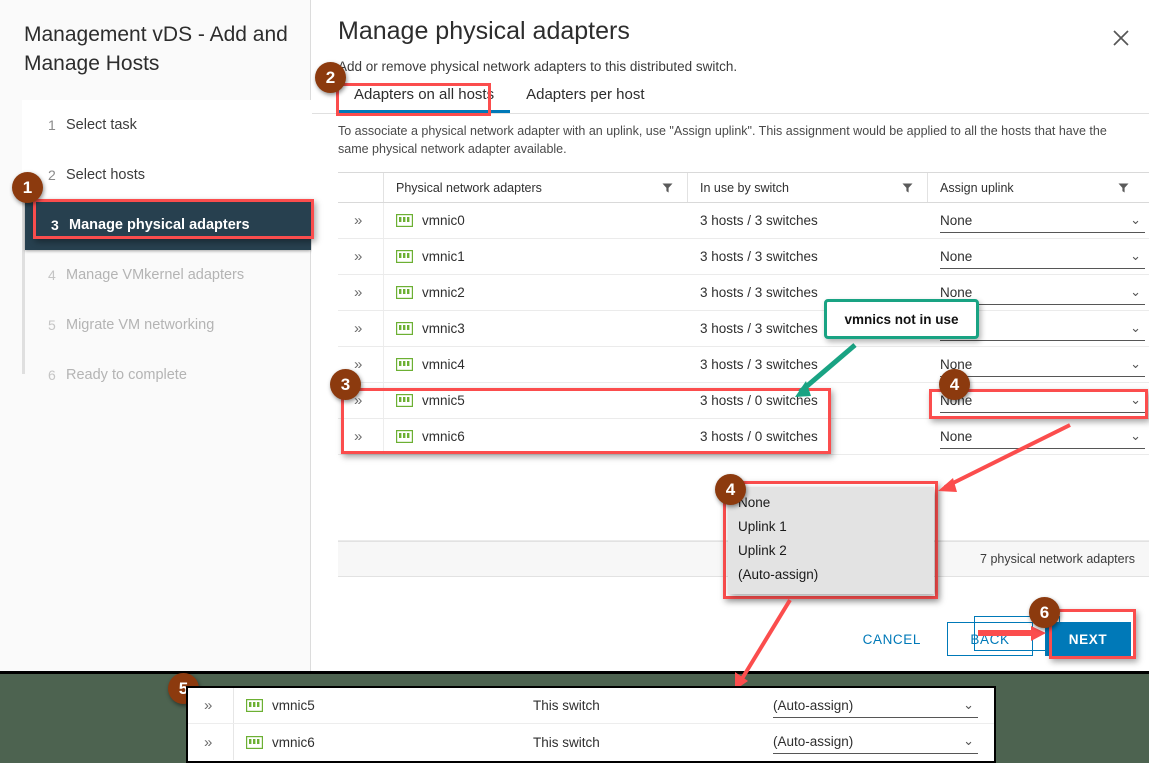 Image resolution: width=1149 pixels, height=763 pixels. What do you see at coordinates (55, 225) in the screenshot?
I see `step-number: 3` at bounding box center [55, 225].